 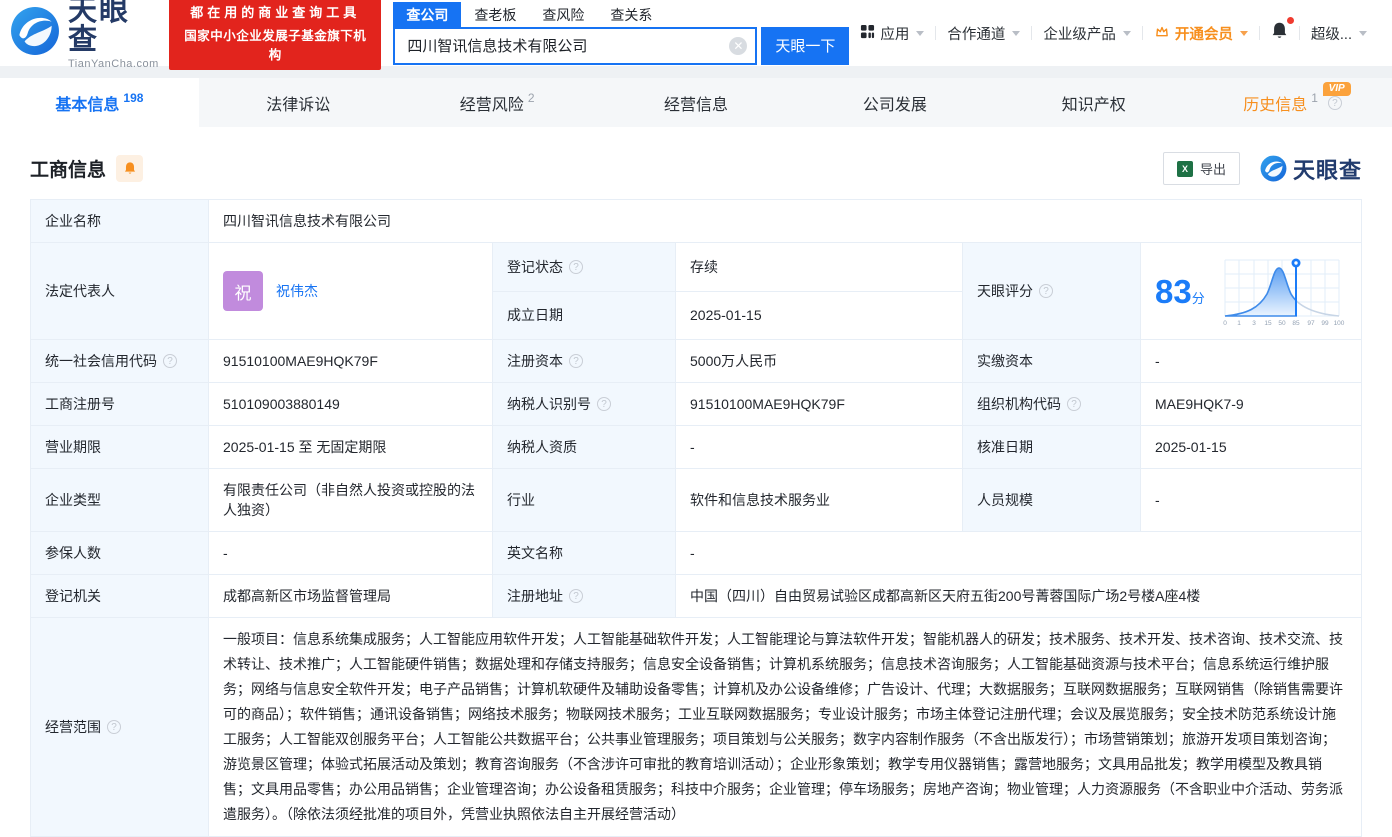 I want to click on promo-line1: 都在用的商业查询工具, so click(x=275, y=12).